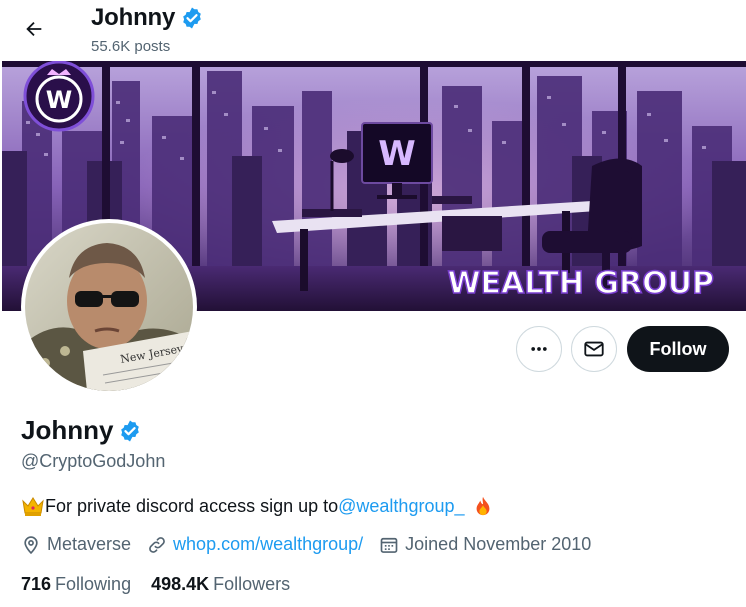 This screenshot has height=607, width=746. I want to click on header-post-count: 55.6K posts, so click(131, 46).